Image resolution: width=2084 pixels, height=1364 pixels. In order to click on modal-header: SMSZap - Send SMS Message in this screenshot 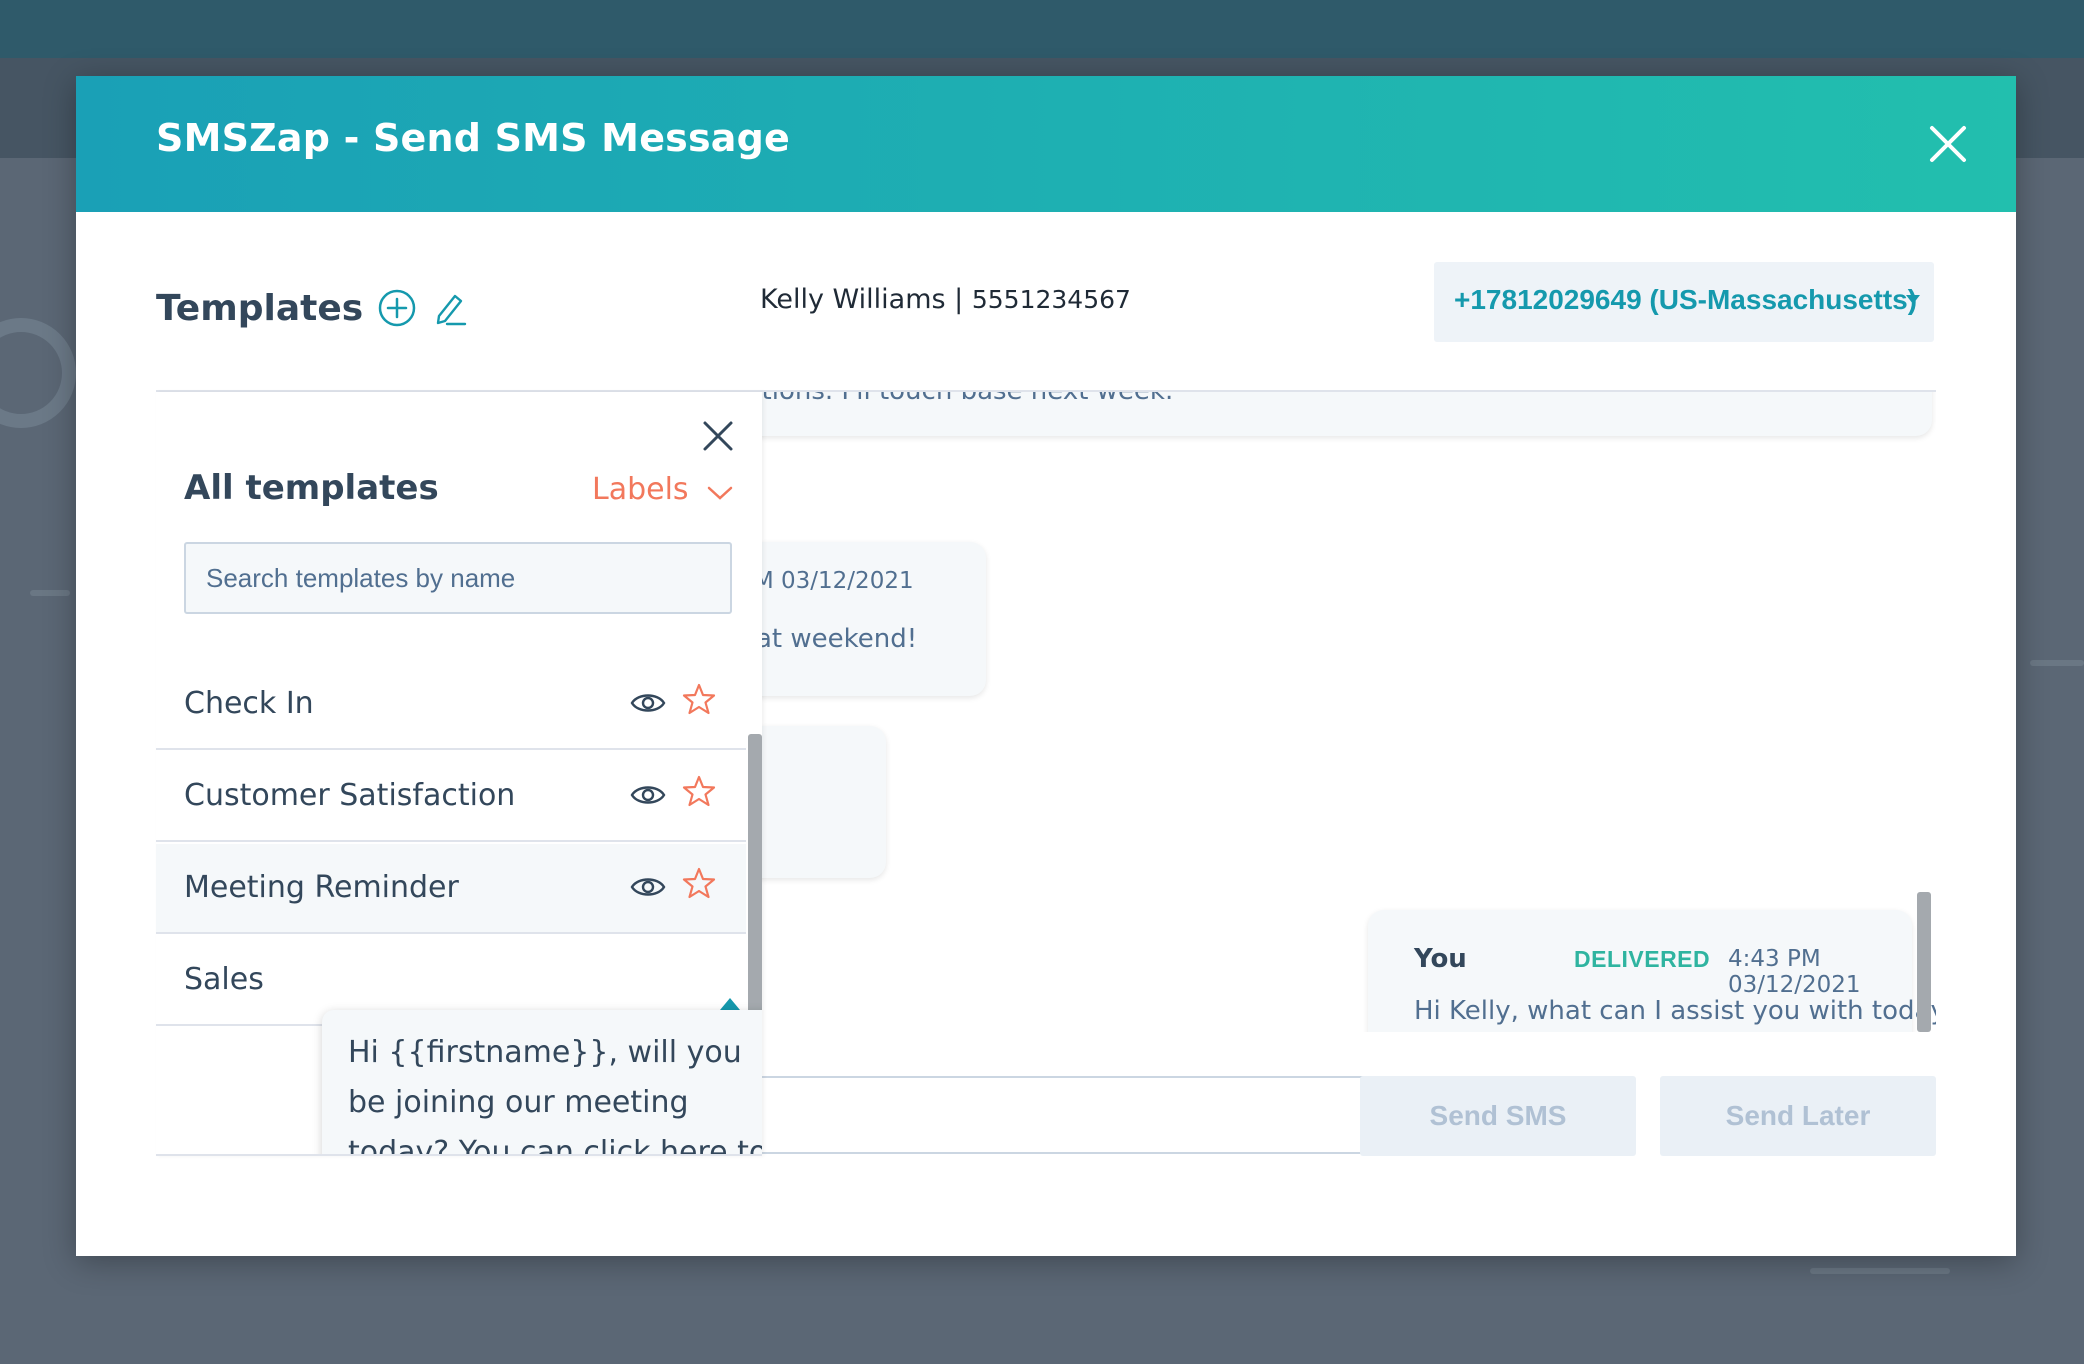, I will do `click(1046, 144)`.